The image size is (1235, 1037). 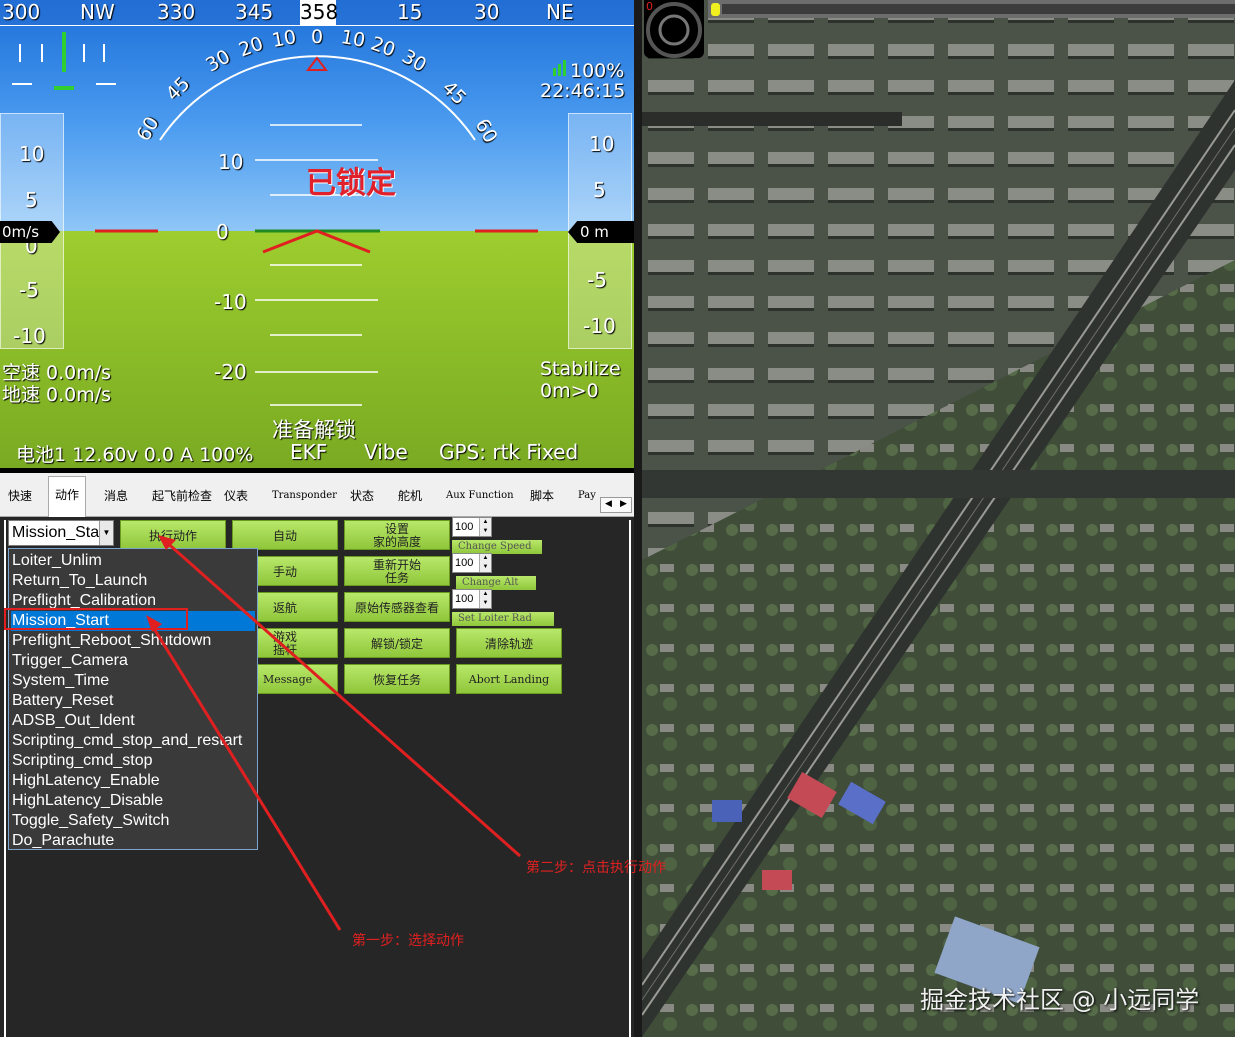 What do you see at coordinates (569, 391) in the screenshot?
I see `alt-target: 0m>0` at bounding box center [569, 391].